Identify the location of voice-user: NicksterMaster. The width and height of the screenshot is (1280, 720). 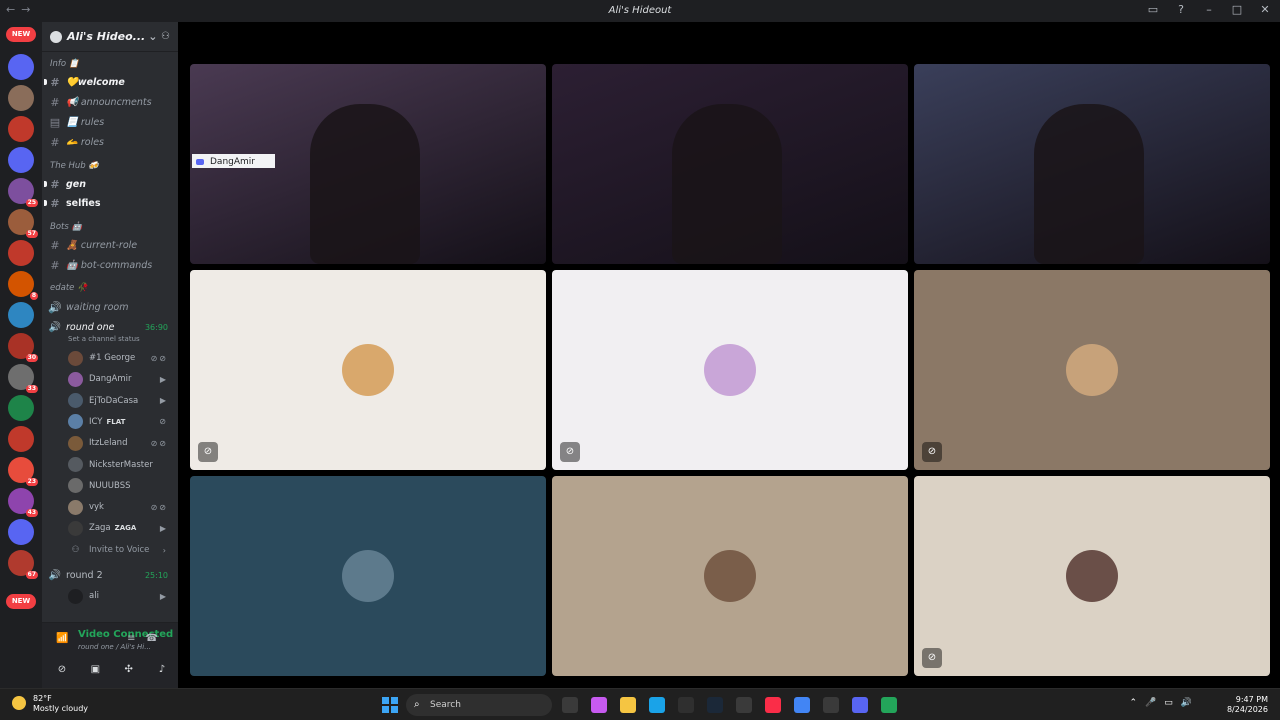
(120, 465).